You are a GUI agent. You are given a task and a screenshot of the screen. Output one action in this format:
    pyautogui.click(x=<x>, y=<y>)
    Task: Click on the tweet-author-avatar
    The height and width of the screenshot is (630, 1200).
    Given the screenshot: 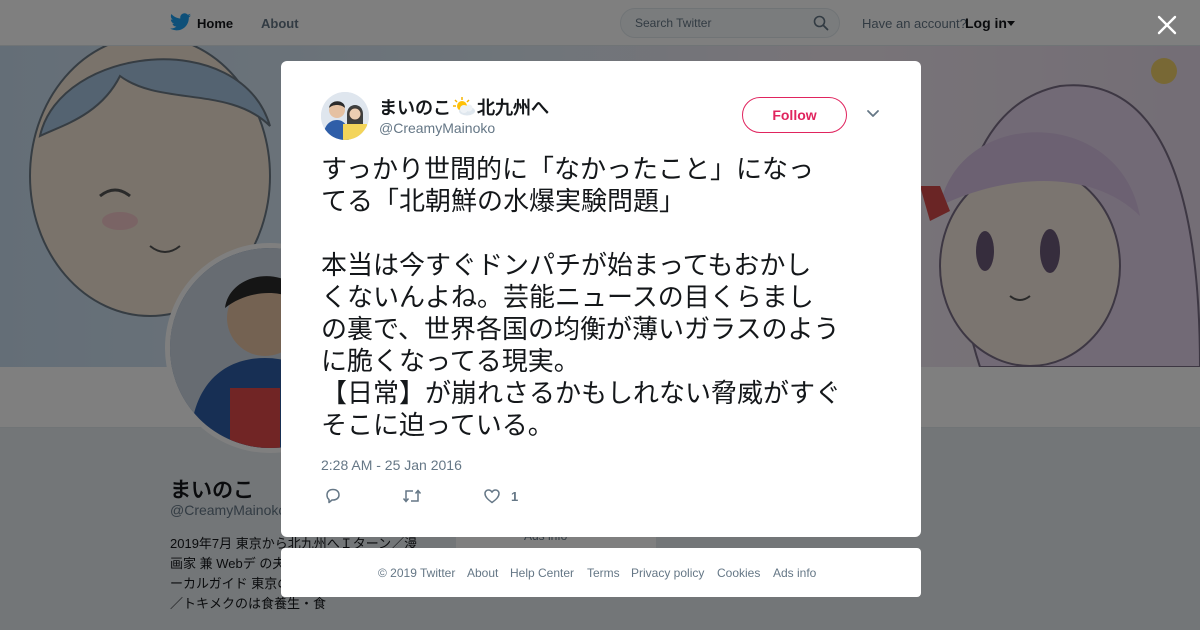 What is the action you would take?
    pyautogui.click(x=345, y=116)
    